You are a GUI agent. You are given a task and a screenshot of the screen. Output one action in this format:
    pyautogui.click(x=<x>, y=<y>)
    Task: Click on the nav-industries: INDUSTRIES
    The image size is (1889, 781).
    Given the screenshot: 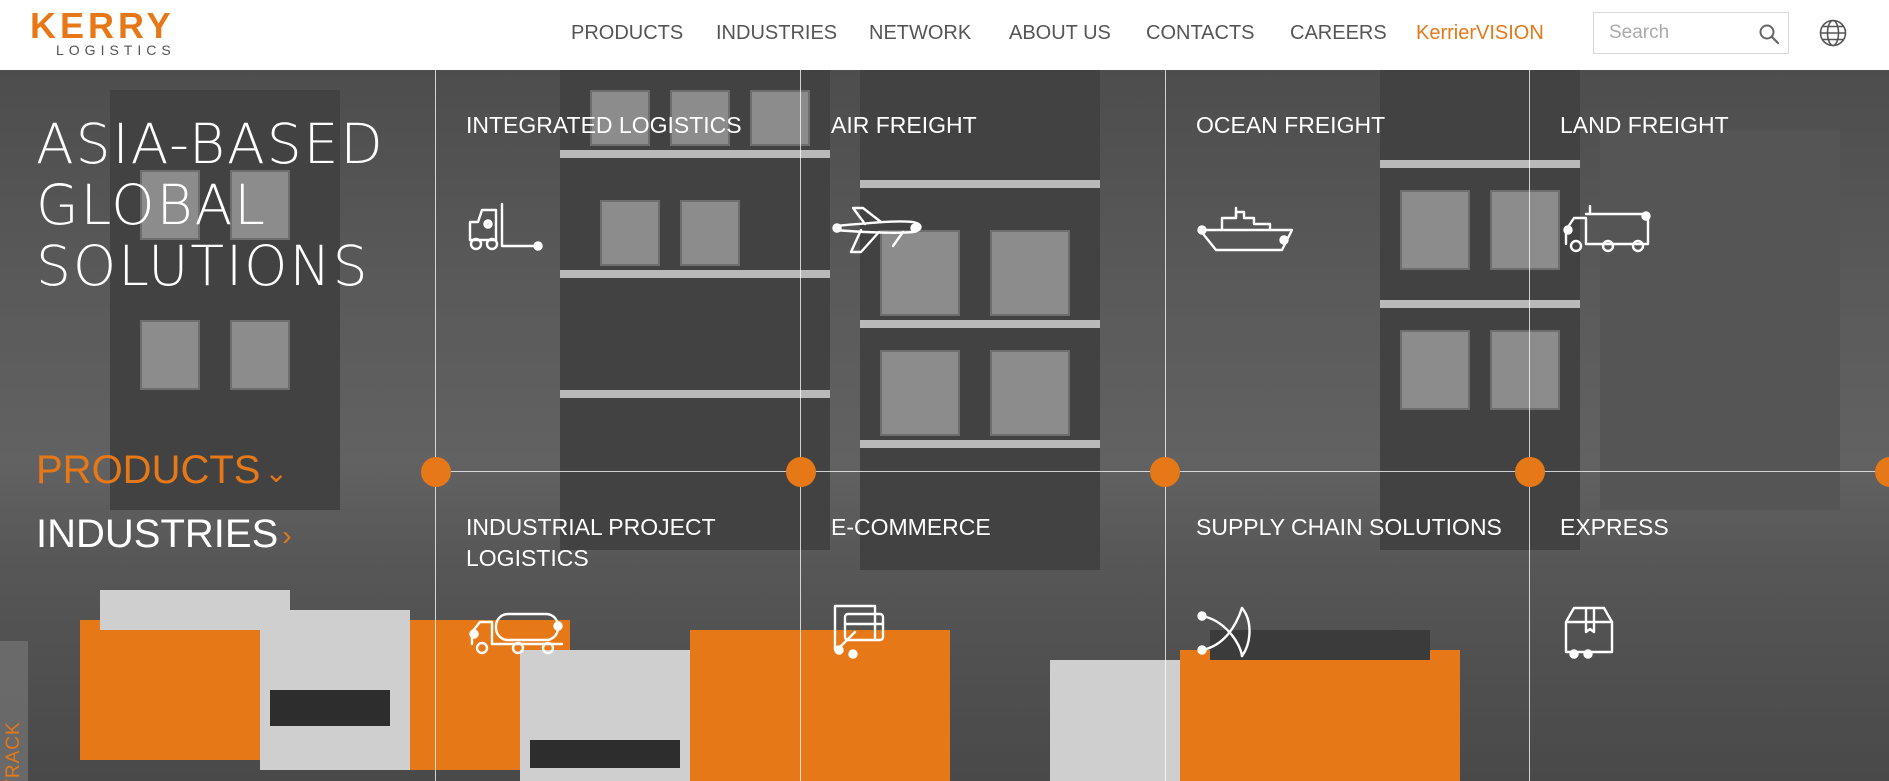 What is the action you would take?
    pyautogui.click(x=776, y=33)
    